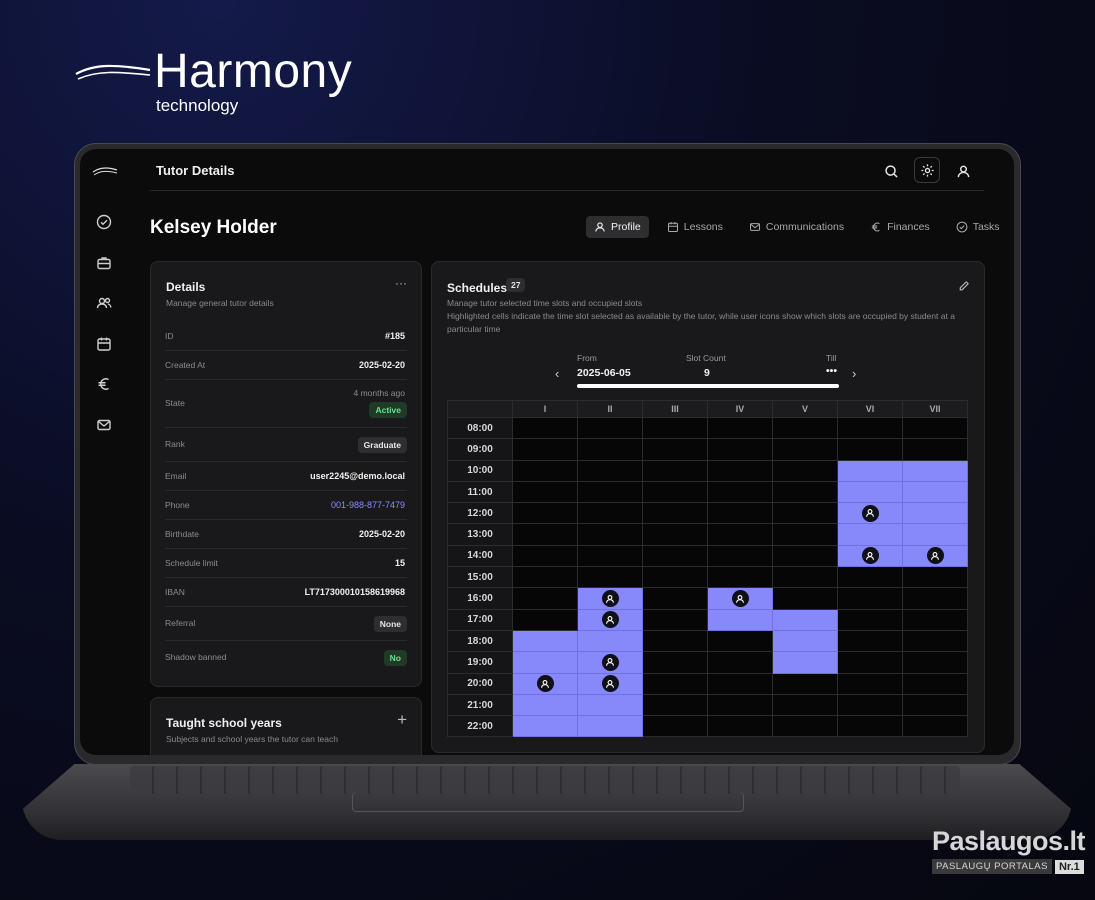 This screenshot has height=900, width=1095. What do you see at coordinates (104, 263) in the screenshot?
I see `briefcase-icon` at bounding box center [104, 263].